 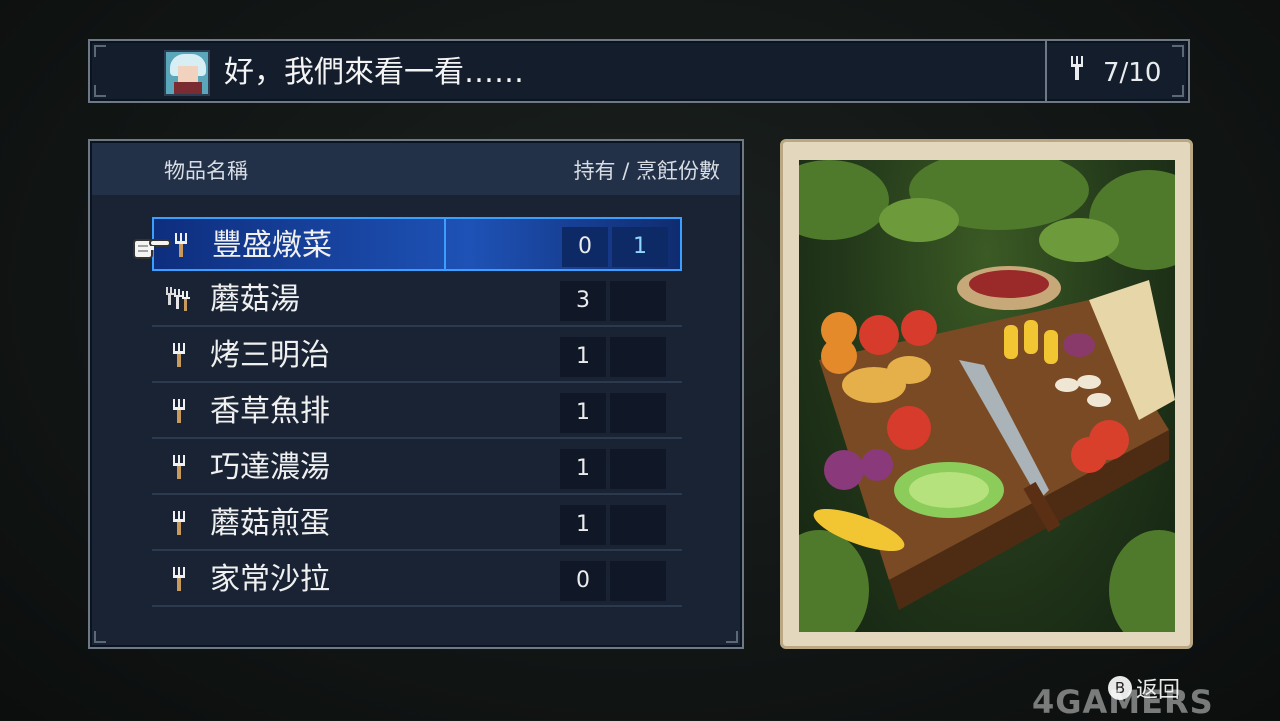 I want to click on recipe-name: 巧達濃湯, so click(x=270, y=467).